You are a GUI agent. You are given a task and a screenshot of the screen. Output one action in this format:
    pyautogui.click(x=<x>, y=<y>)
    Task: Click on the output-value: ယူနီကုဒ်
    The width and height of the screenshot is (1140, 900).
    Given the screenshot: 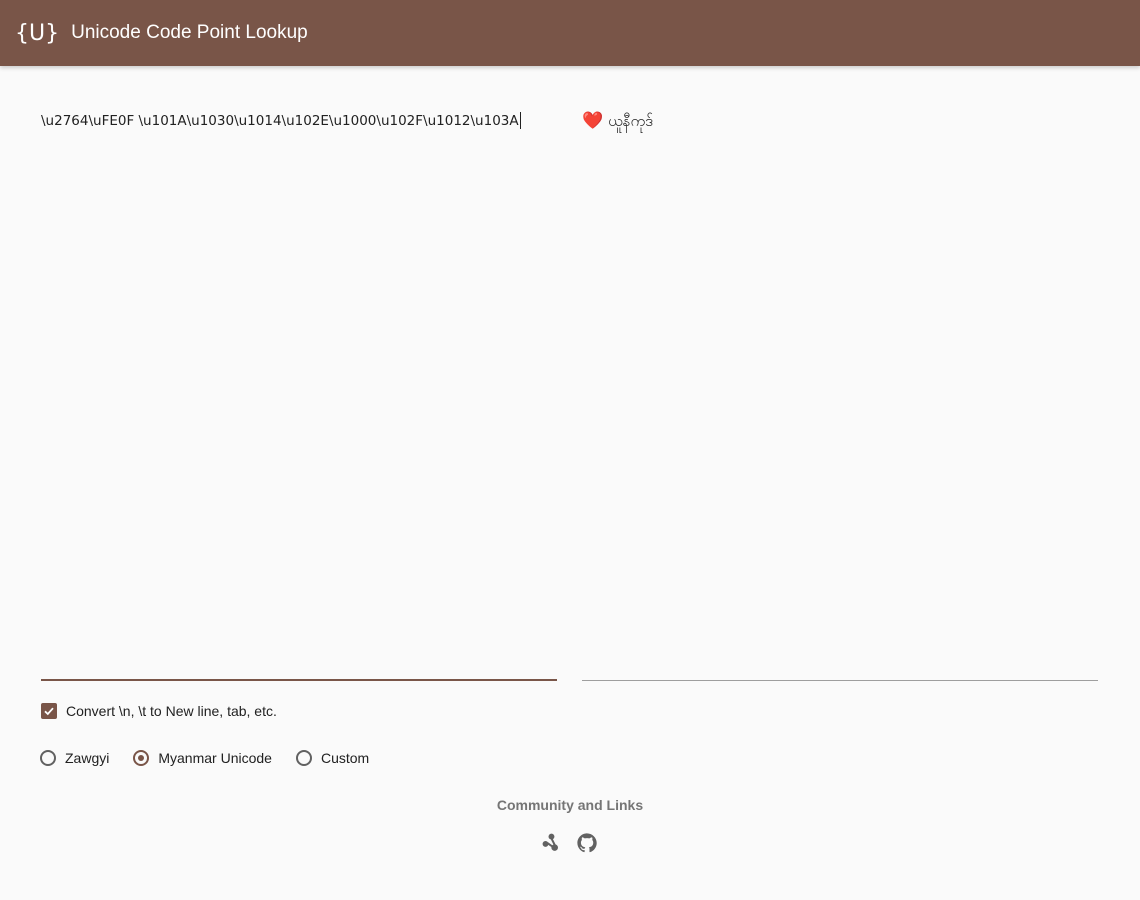 What is the action you would take?
    pyautogui.click(x=630, y=121)
    